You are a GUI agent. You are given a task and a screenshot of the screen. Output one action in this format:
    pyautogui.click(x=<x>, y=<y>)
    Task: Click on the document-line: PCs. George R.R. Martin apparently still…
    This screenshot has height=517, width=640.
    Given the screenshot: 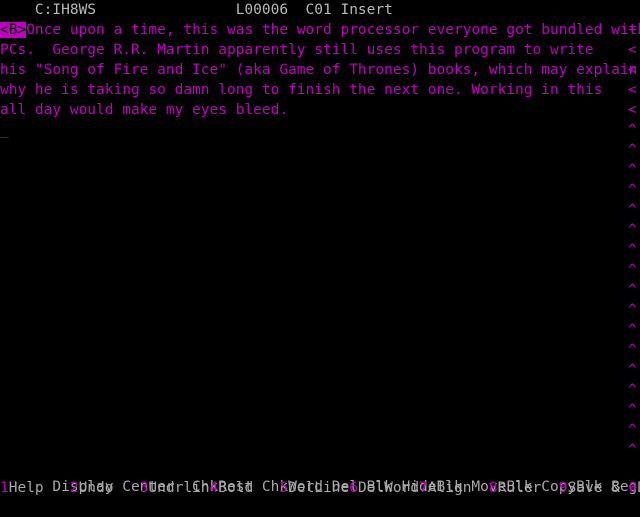 What is the action you would take?
    pyautogui.click(x=320, y=50)
    